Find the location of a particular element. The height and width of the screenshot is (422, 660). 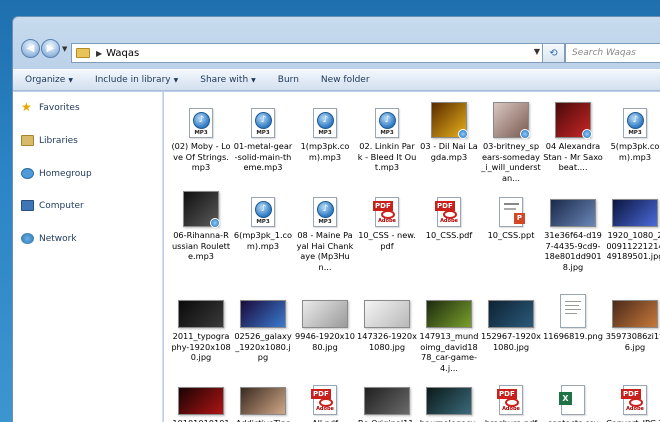

recent-pages-dropdown: ▼ is located at coordinates (64, 49).